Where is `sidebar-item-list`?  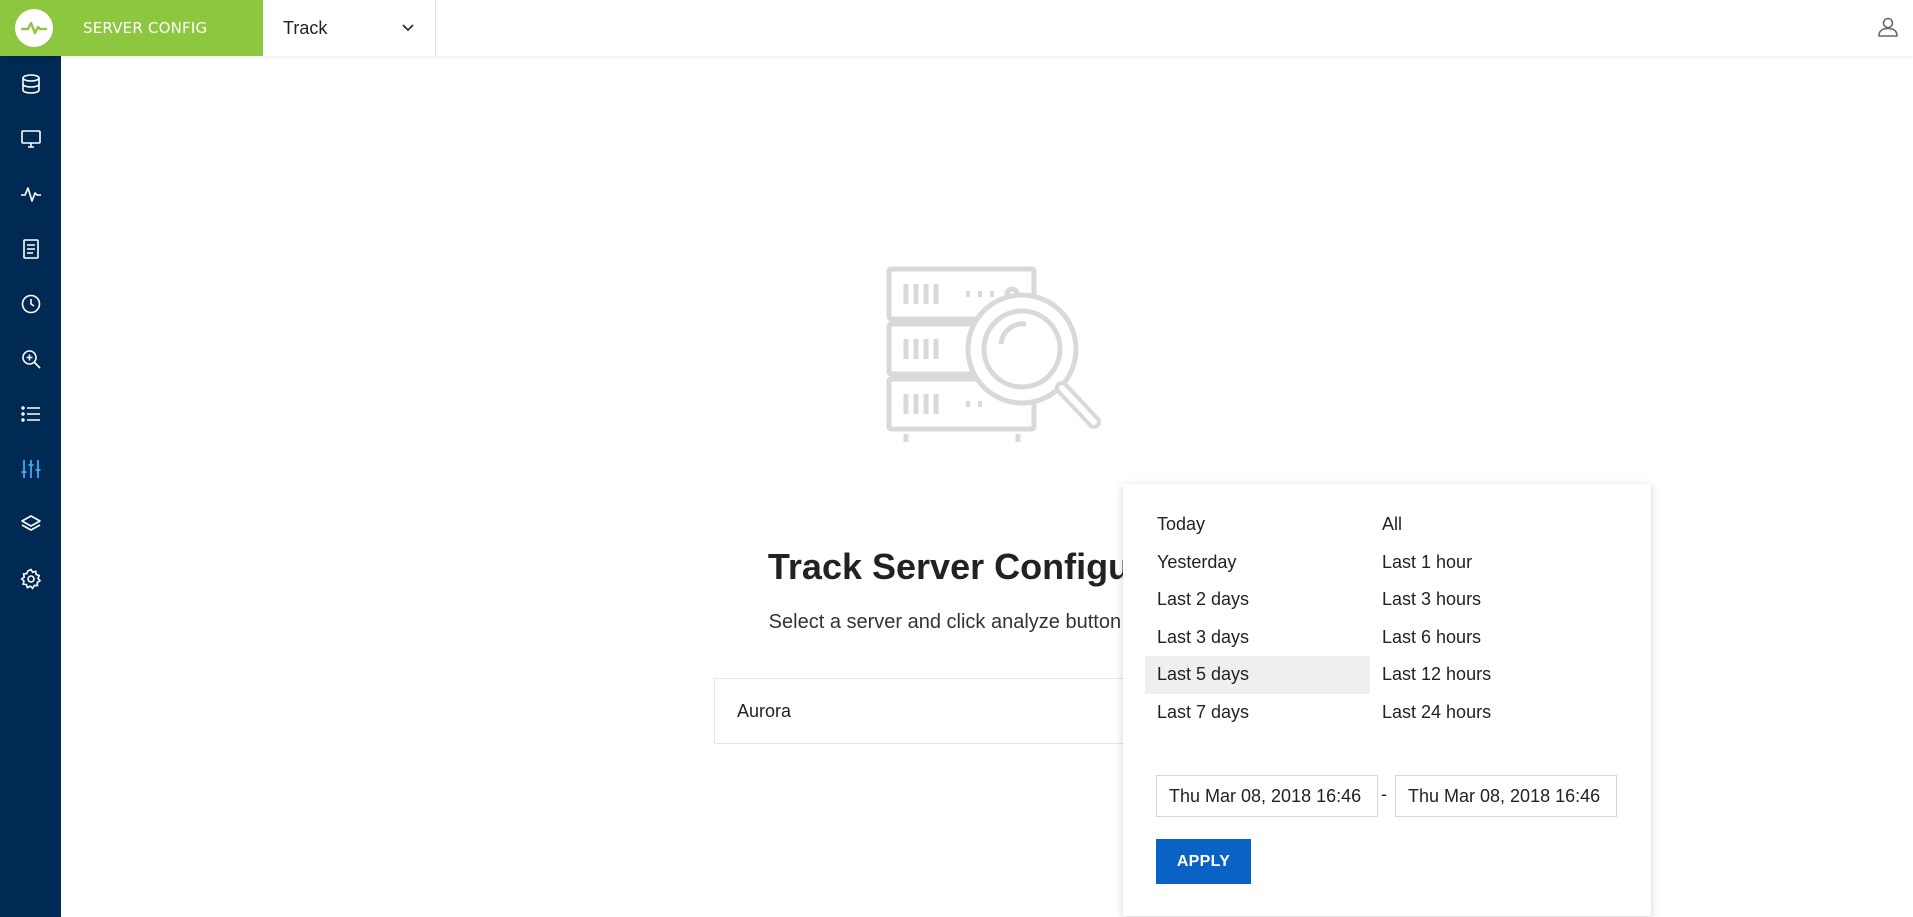
sidebar-item-list is located at coordinates (30, 413).